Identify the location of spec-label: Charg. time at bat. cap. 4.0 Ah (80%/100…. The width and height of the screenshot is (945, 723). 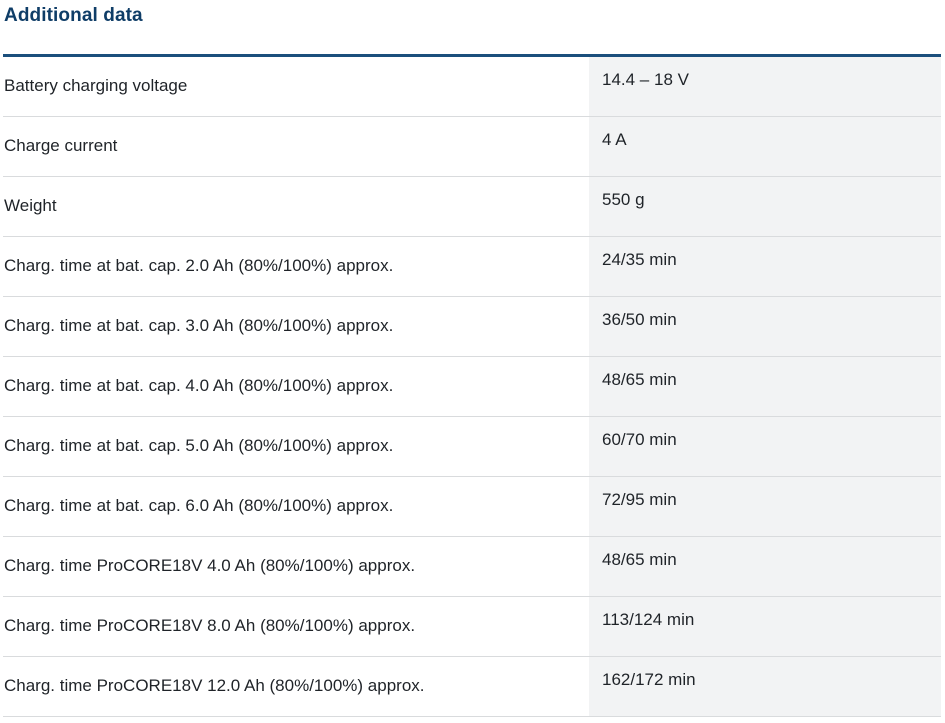
(199, 385).